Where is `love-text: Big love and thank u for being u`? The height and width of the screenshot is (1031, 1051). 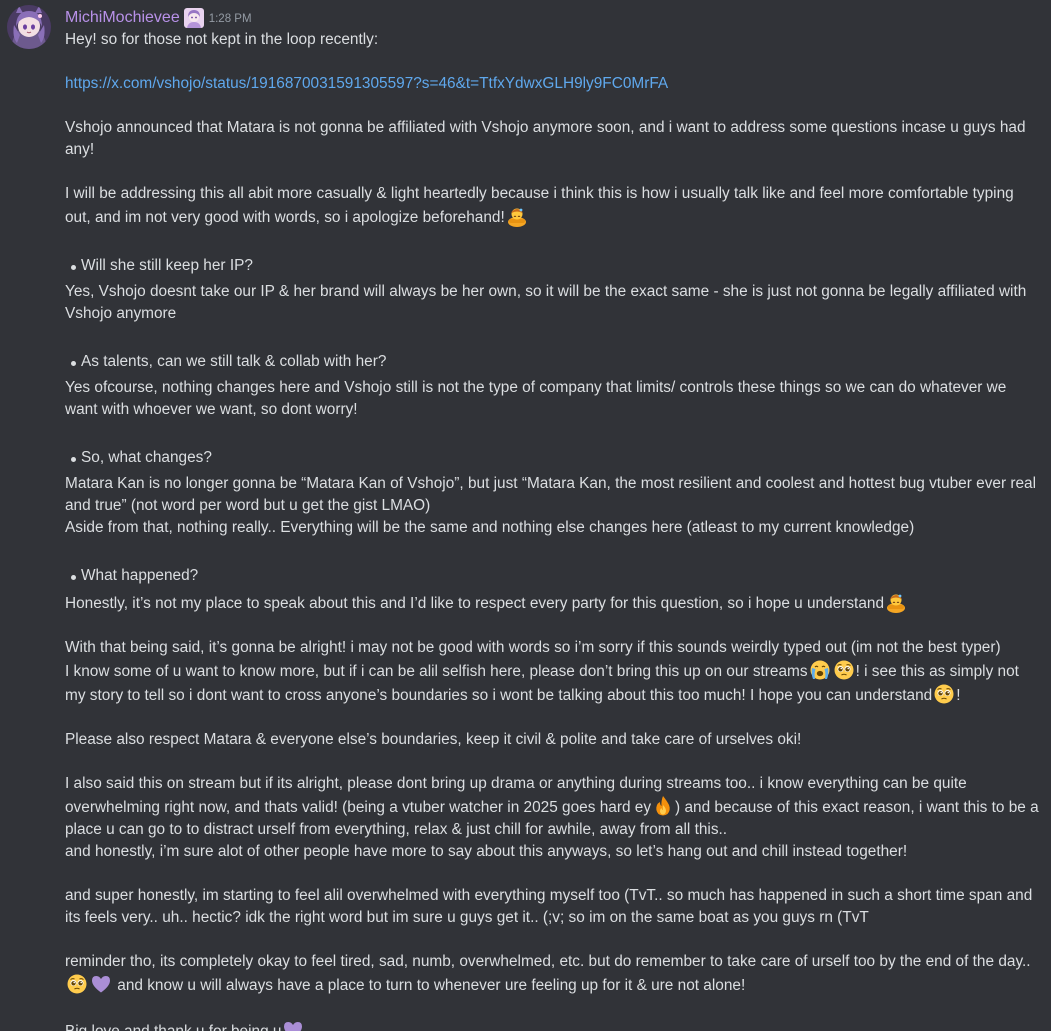 love-text: Big love and thank u for being u is located at coordinates (173, 1027).